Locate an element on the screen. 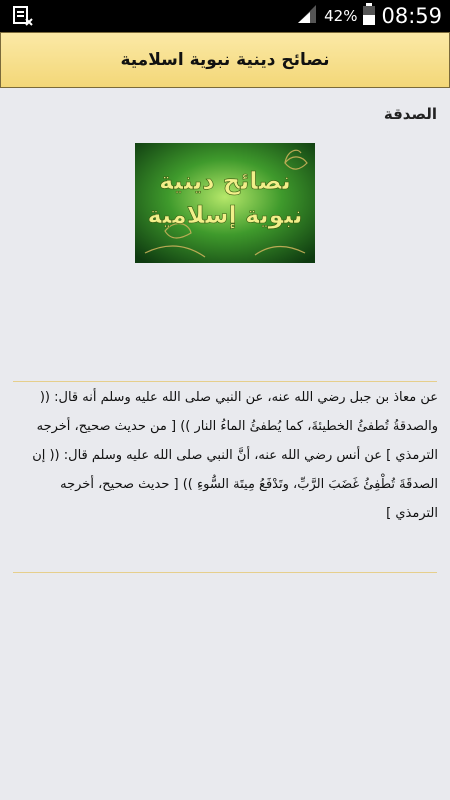 The image size is (450, 800). page-title: نصائح دينية نبوية اسلامية is located at coordinates (225, 60).